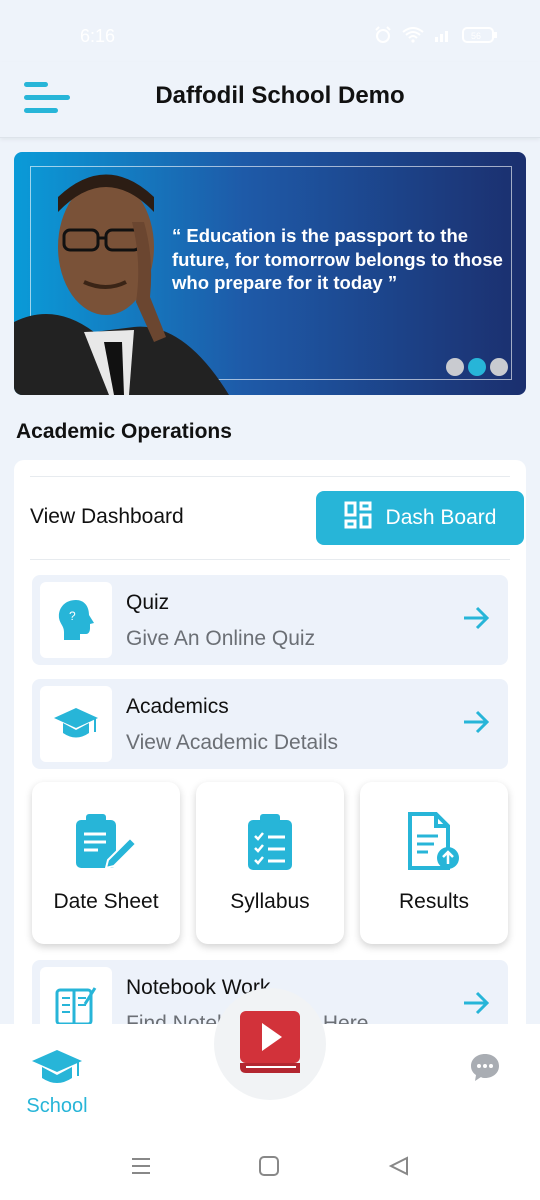  What do you see at coordinates (358, 518) in the screenshot?
I see `grid-icon` at bounding box center [358, 518].